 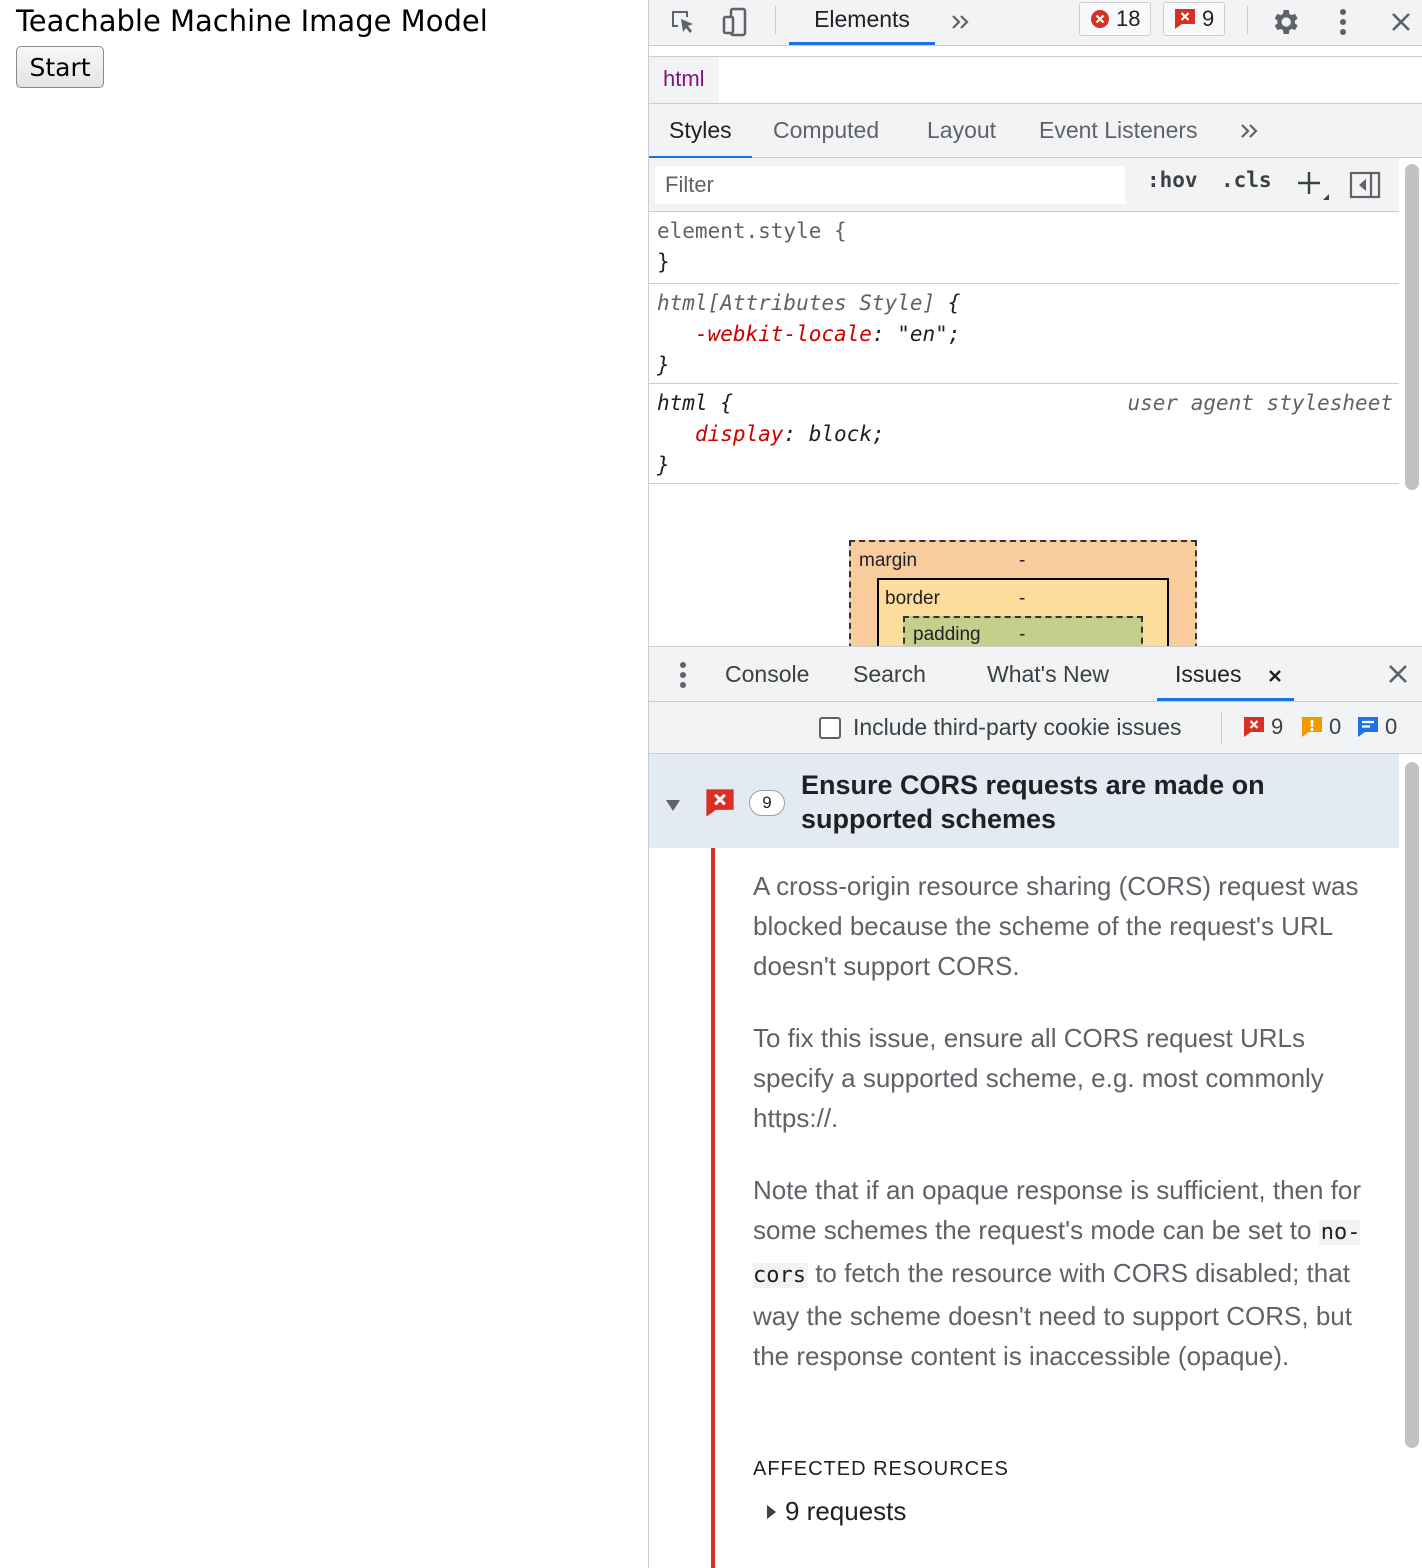 I want to click on issues-counter: 9, so click(x=1194, y=19).